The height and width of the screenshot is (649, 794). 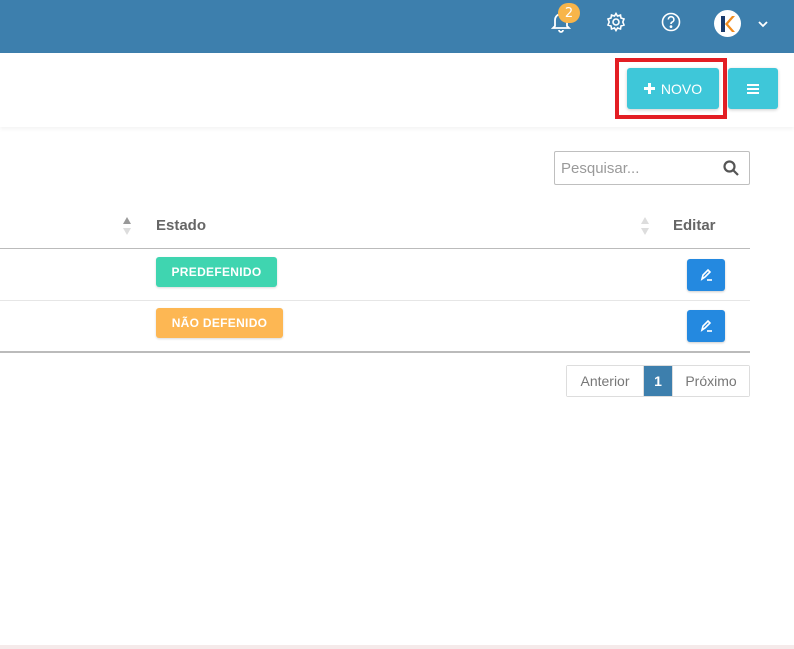 What do you see at coordinates (727, 23) in the screenshot?
I see `avatar` at bounding box center [727, 23].